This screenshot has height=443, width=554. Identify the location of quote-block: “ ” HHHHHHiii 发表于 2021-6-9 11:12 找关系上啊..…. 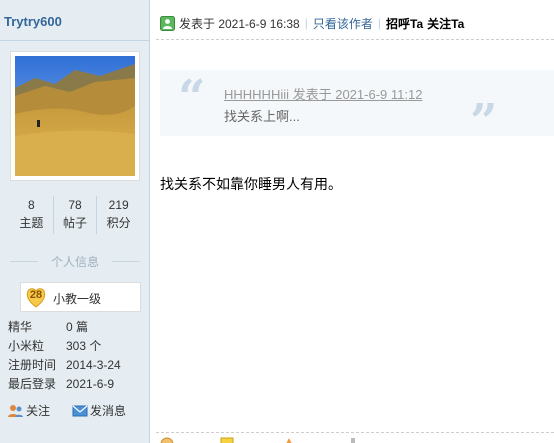
(357, 108).